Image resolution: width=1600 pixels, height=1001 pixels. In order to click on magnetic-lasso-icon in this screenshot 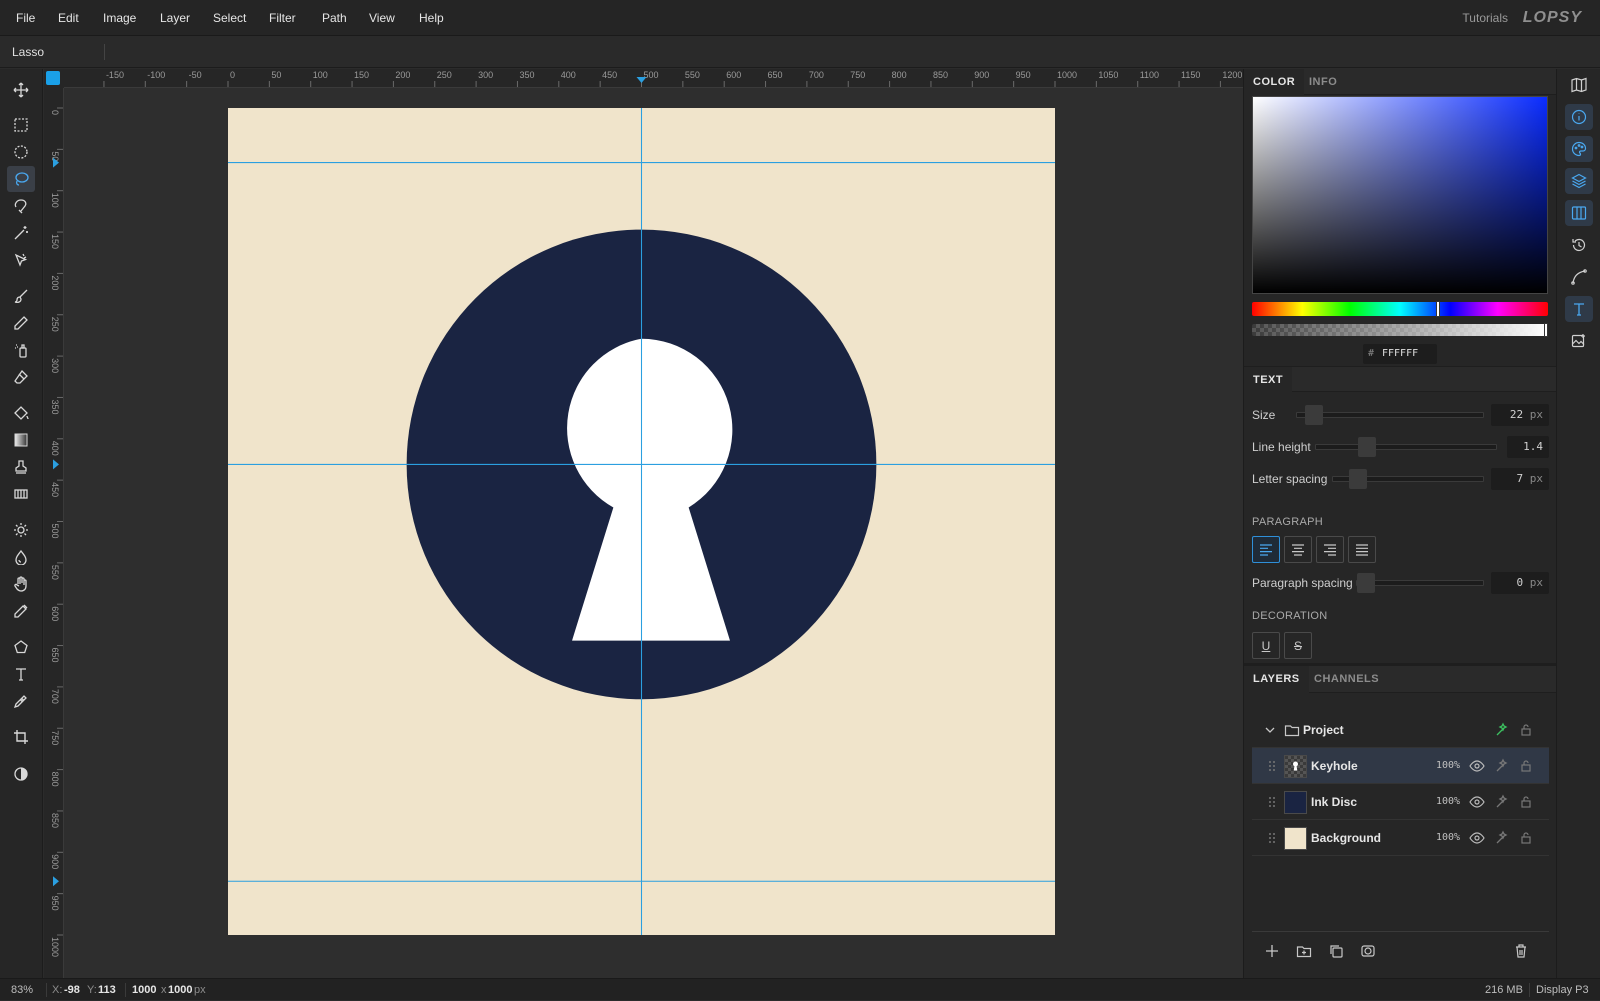, I will do `click(21, 206)`.